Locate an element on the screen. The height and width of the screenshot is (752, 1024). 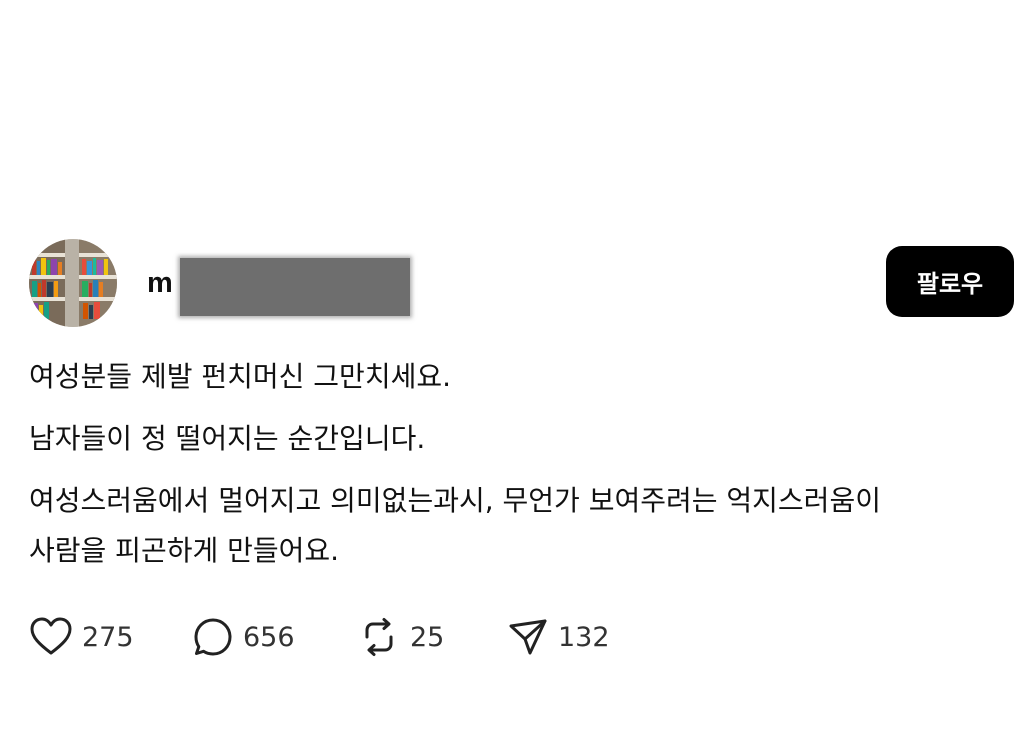
share-count: 132 is located at coordinates (584, 637).